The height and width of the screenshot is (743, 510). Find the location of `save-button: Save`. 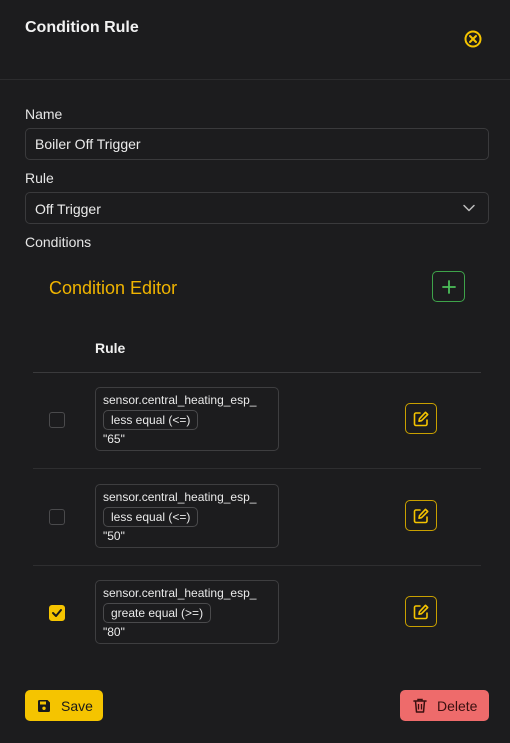

save-button: Save is located at coordinates (64, 705).